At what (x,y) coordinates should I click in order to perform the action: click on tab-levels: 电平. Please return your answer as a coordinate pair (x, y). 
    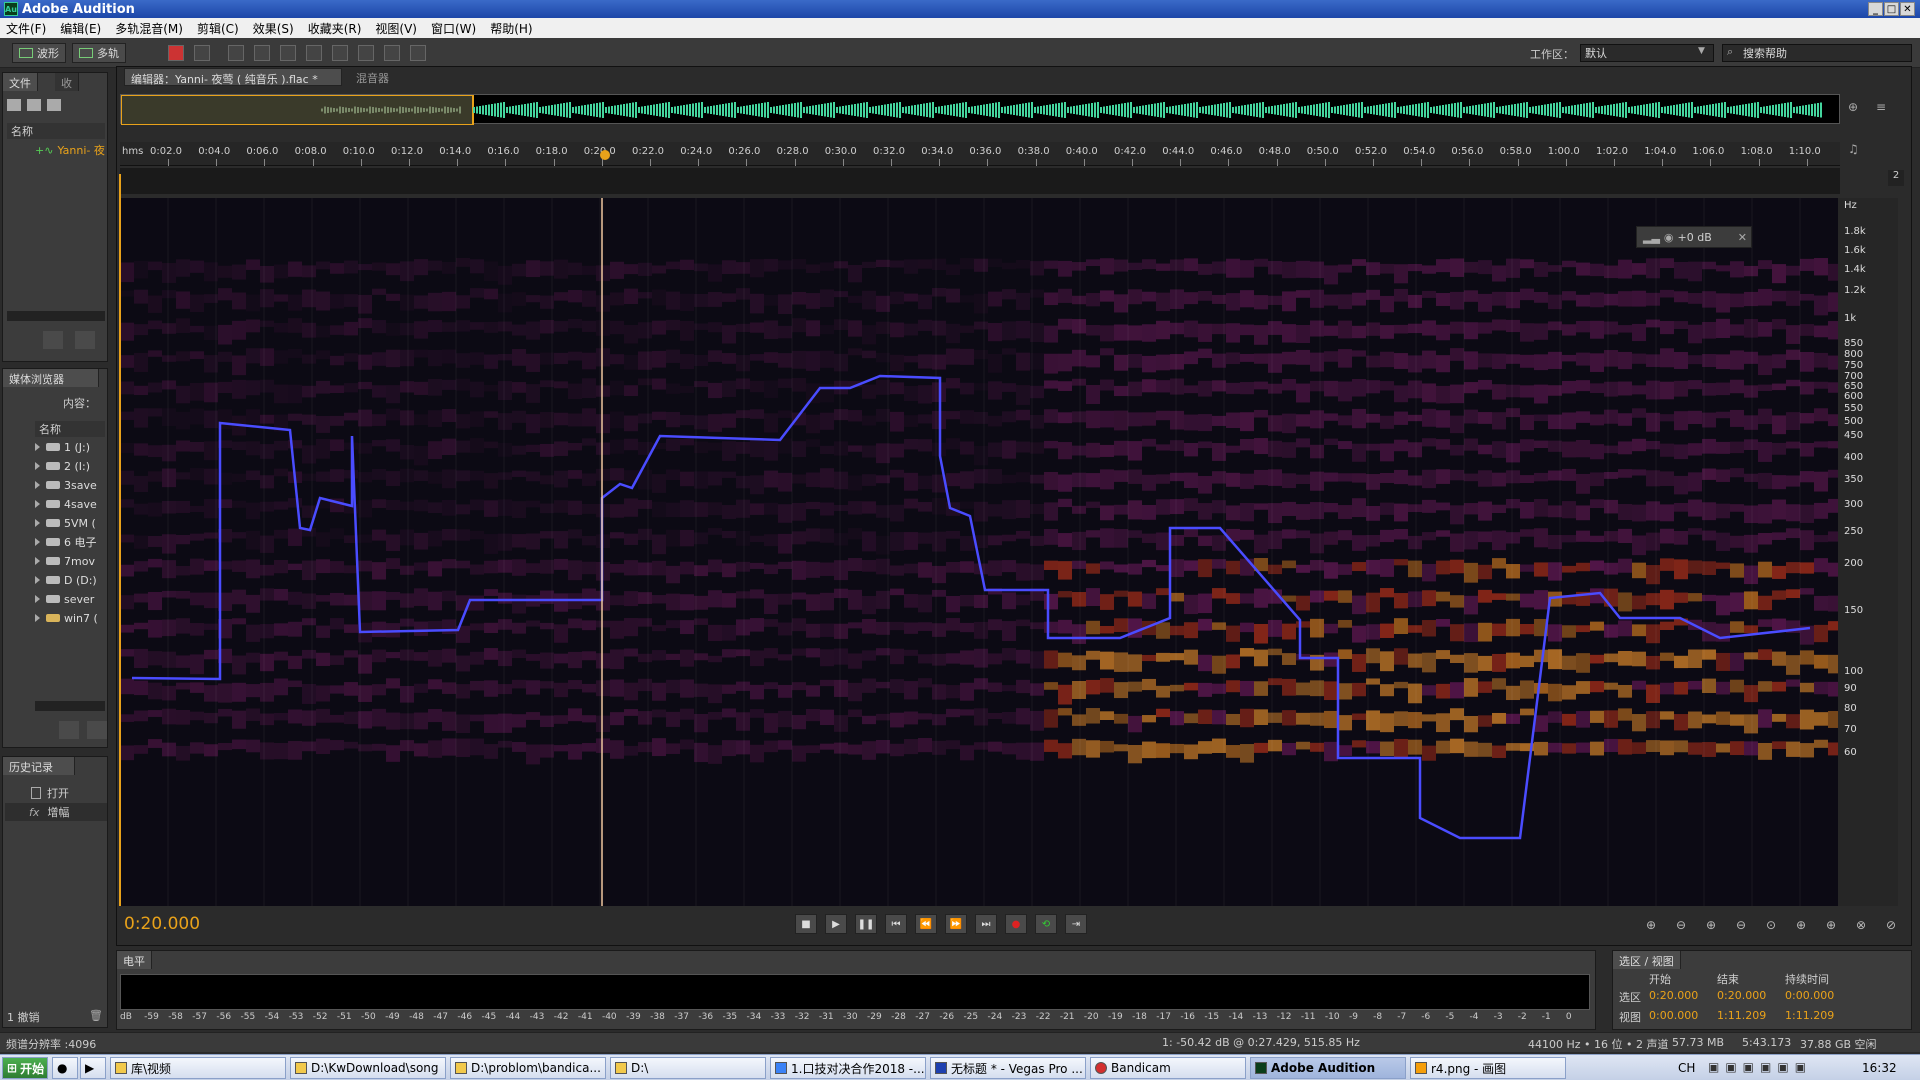
    Looking at the image, I should click on (134, 960).